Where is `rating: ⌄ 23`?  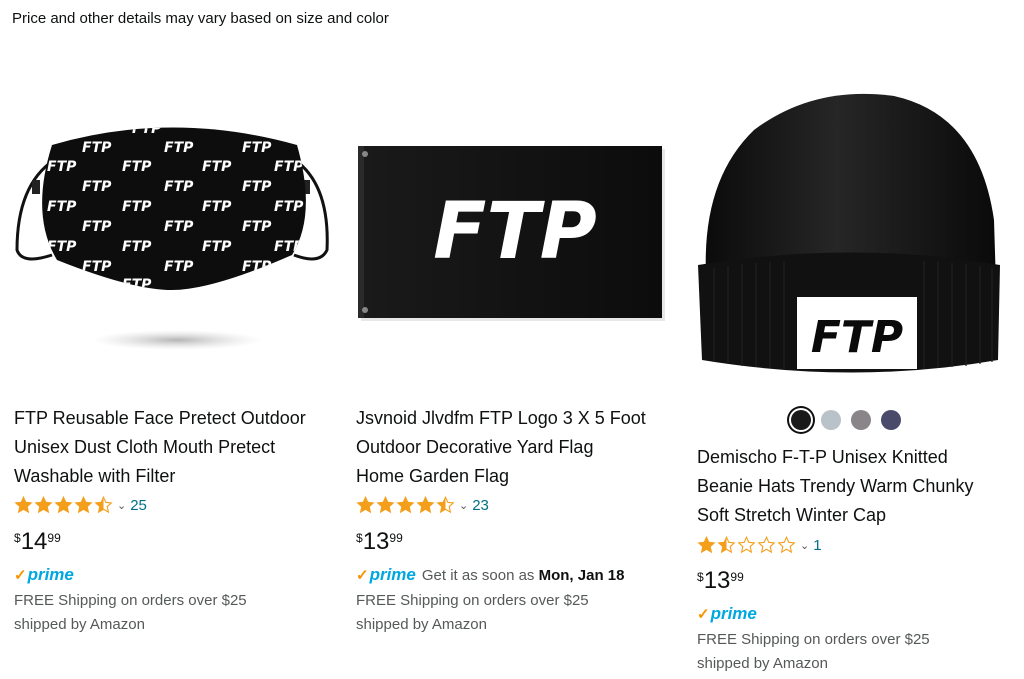 rating: ⌄ 23 is located at coordinates (422, 505).